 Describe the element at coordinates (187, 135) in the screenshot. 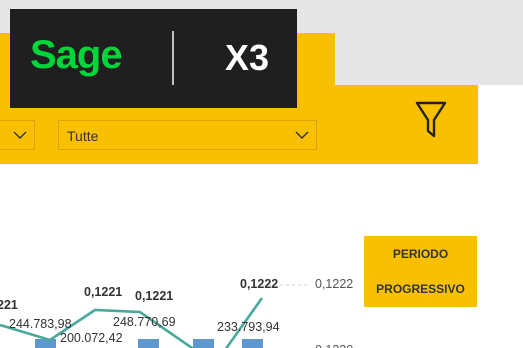

I see `filter-dropdown: Tutte` at that location.